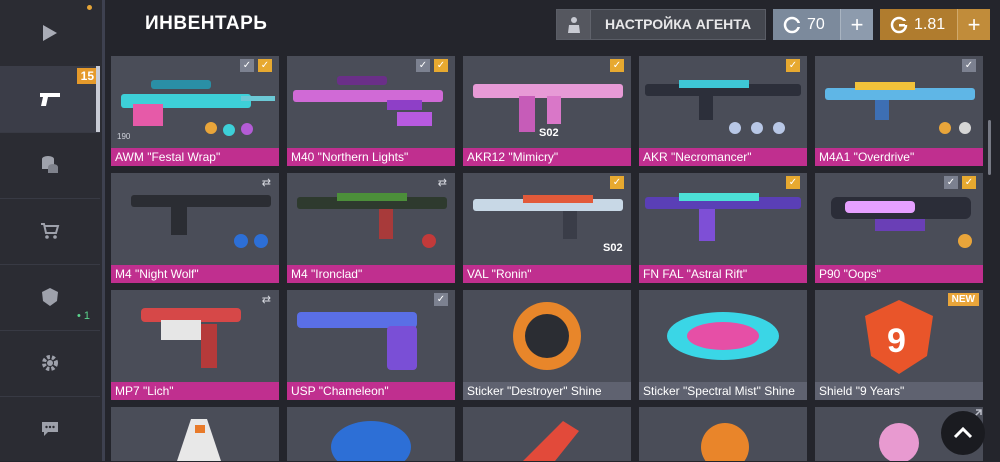 This screenshot has height=462, width=1000. What do you see at coordinates (899, 391) in the screenshot?
I see `item-name: Shield "9 Years"` at bounding box center [899, 391].